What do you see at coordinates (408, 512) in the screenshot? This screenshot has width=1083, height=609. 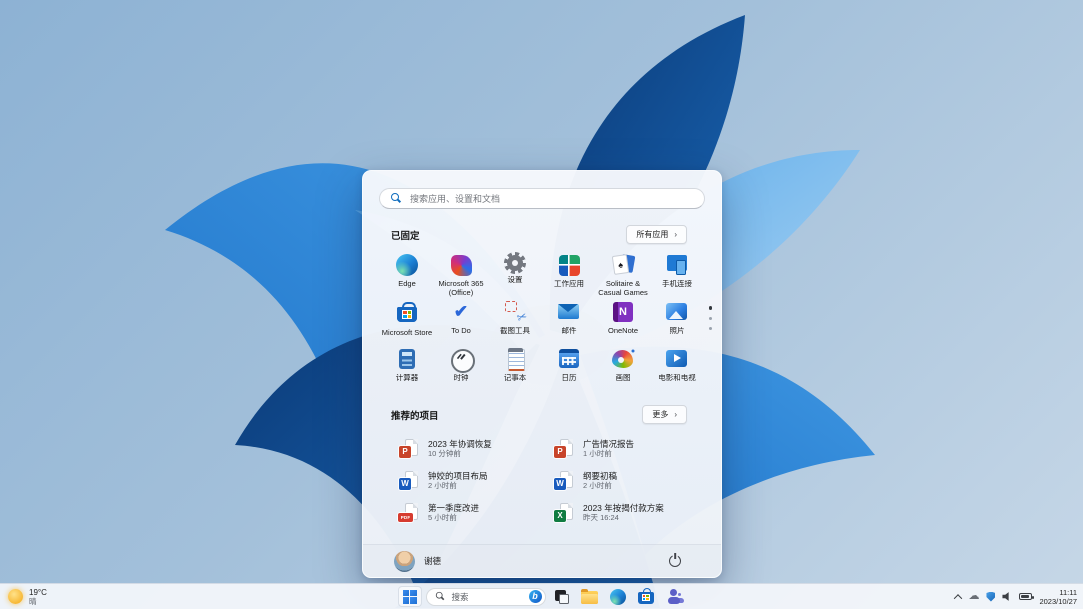 I see `pdf-file-icon: PDF` at bounding box center [408, 512].